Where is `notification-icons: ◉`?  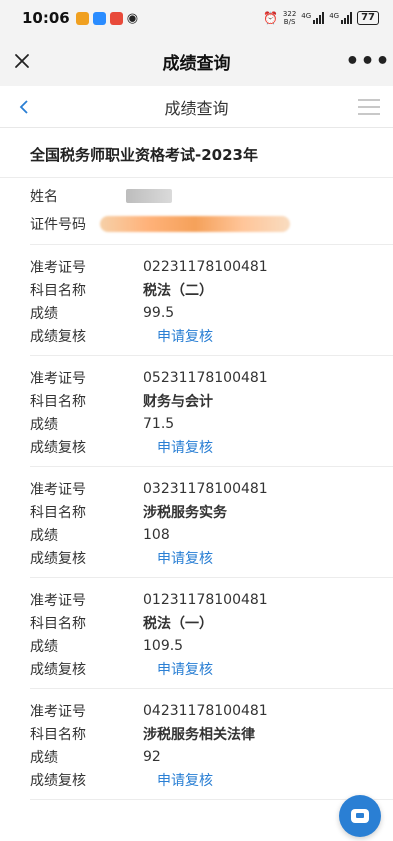
notification-icons: ◉ is located at coordinates (107, 18).